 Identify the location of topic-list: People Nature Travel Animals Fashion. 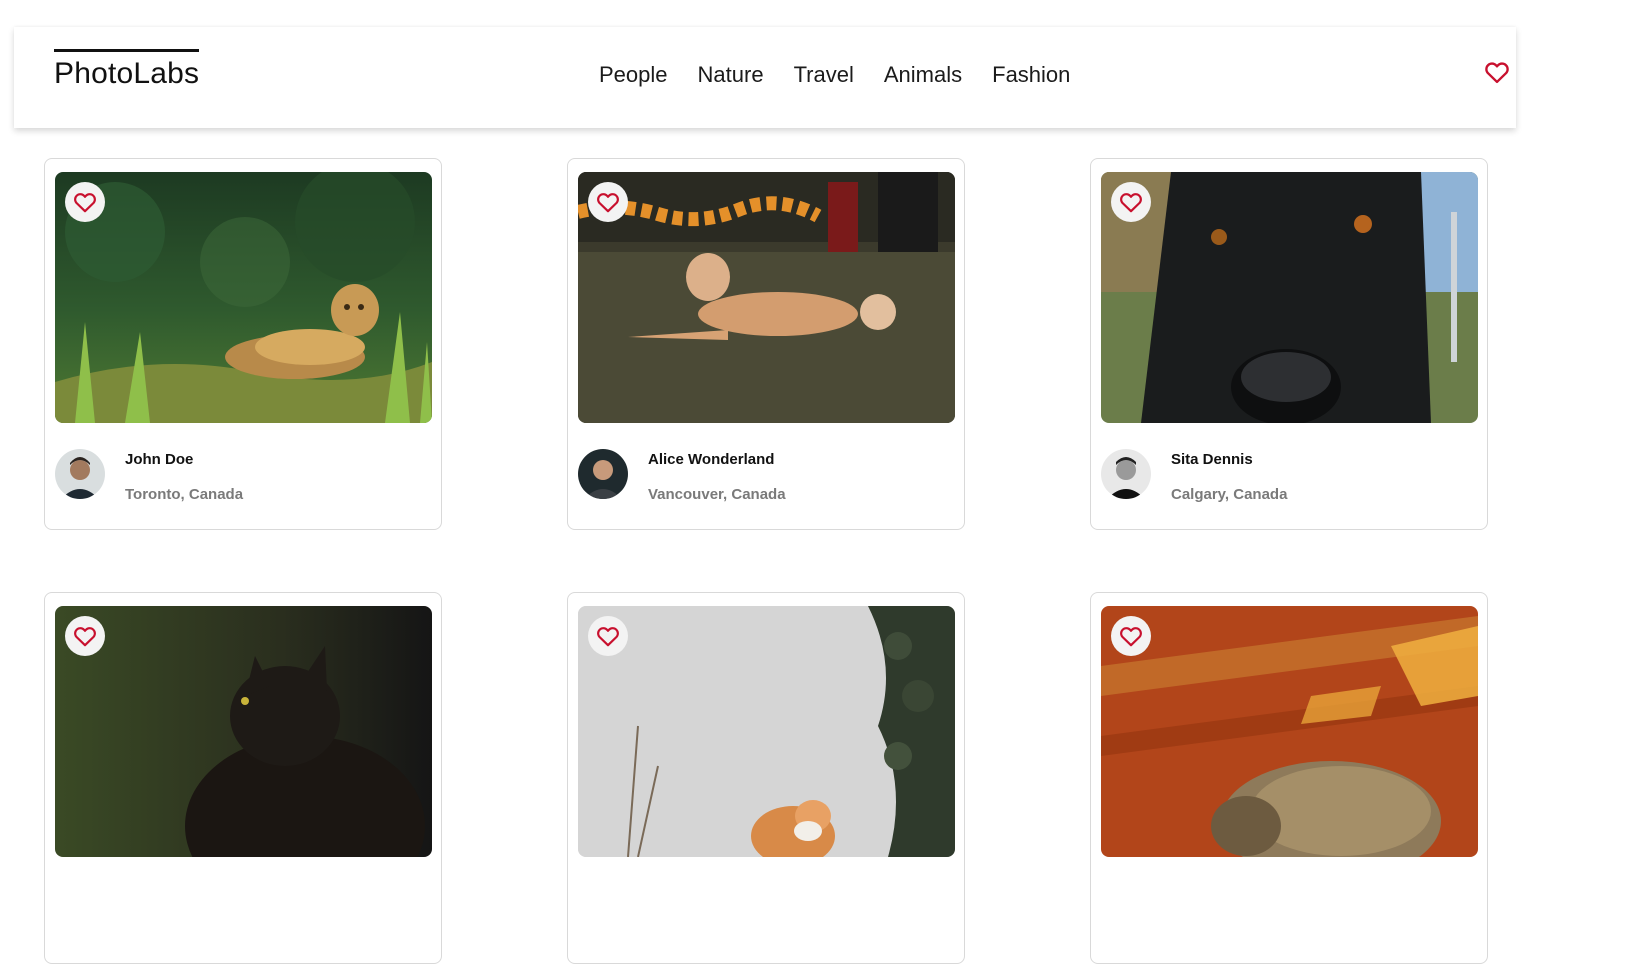
(849, 75).